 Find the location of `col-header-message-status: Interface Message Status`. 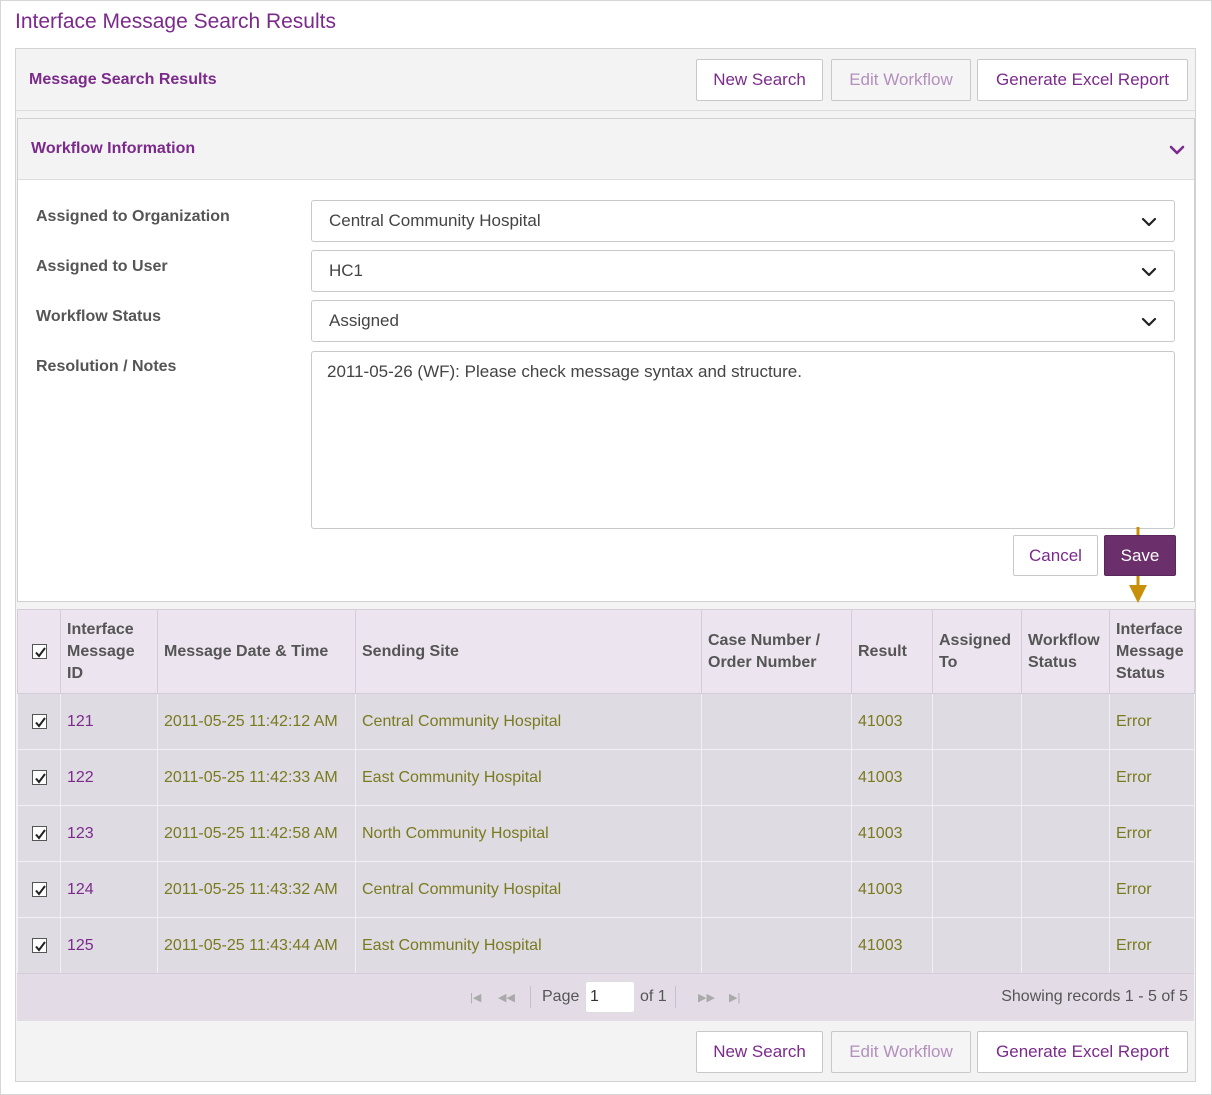

col-header-message-status: Interface Message Status is located at coordinates (1152, 651).